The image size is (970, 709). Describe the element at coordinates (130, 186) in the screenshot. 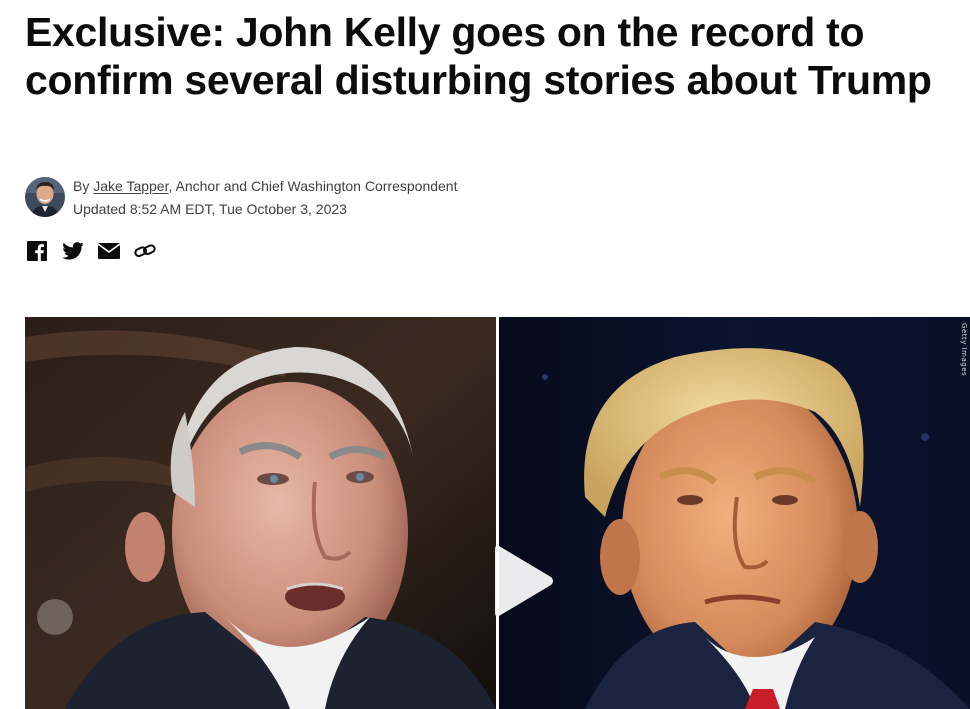

I see `author-link: Jake Tapper` at that location.